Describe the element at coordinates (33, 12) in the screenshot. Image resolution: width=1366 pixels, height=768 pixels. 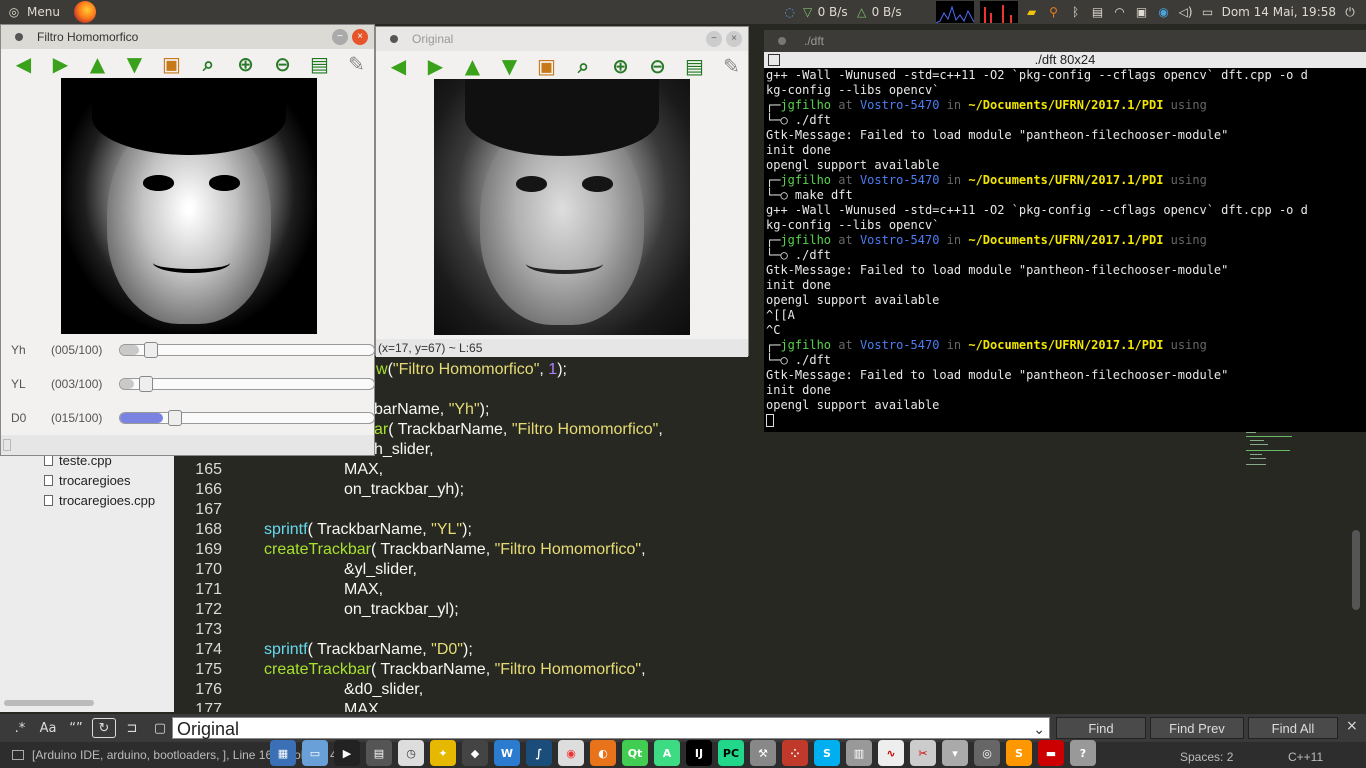
I see `menu-button: ◎ Menu` at that location.